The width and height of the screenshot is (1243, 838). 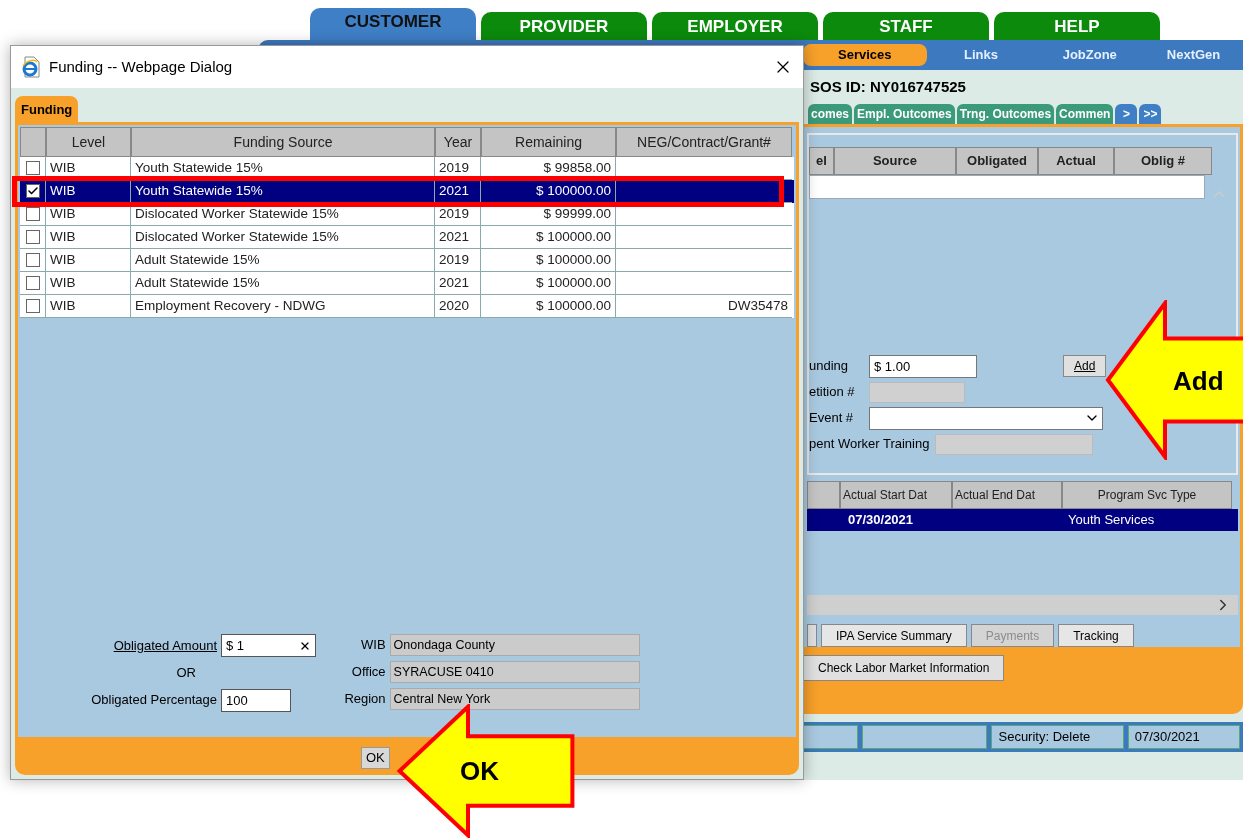 What do you see at coordinates (407, 260) in the screenshot?
I see `table-row: WIB Adult Statewide 15% 2019 $ 100000.00` at bounding box center [407, 260].